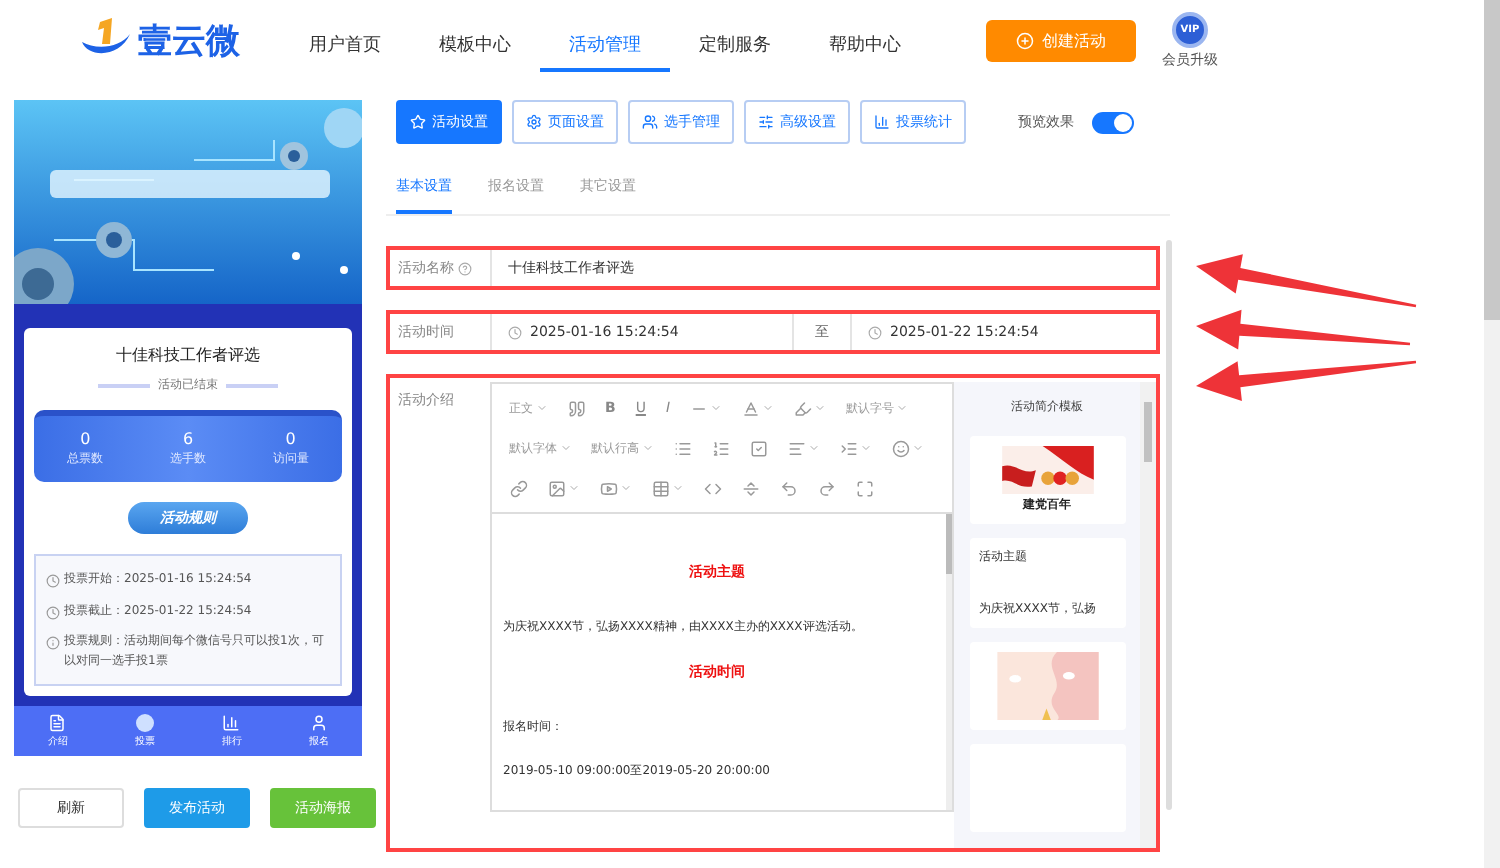 This screenshot has height=868, width=1500. I want to click on quote-icon, so click(576, 408).